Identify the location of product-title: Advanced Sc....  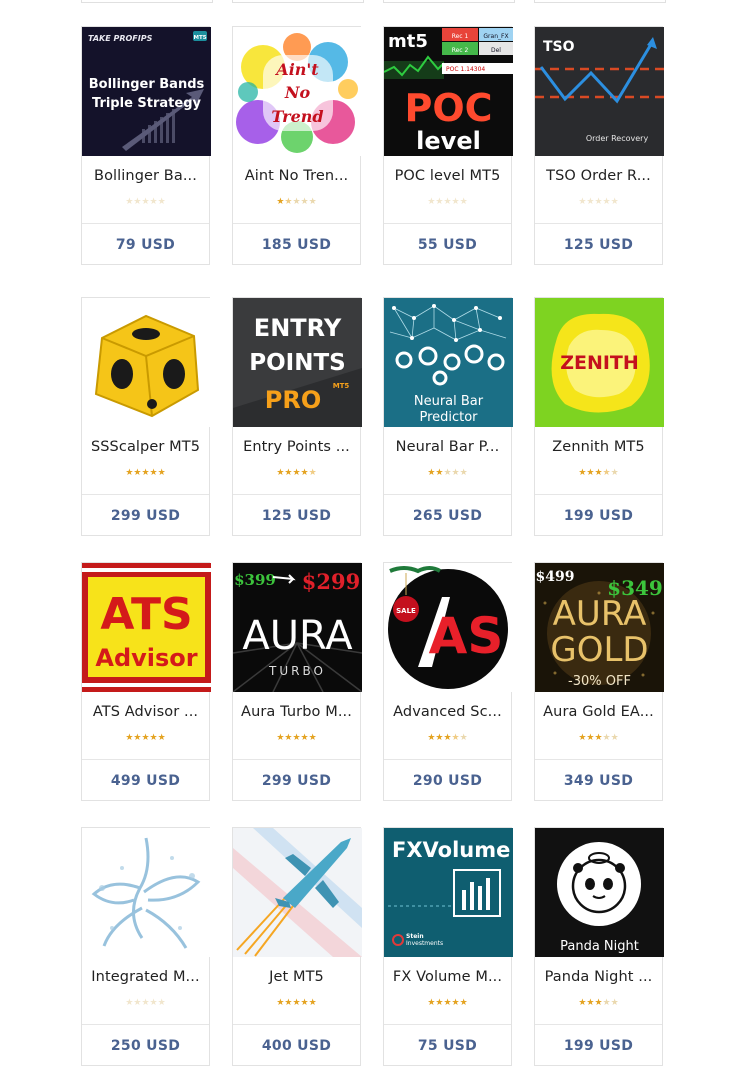
(447, 712).